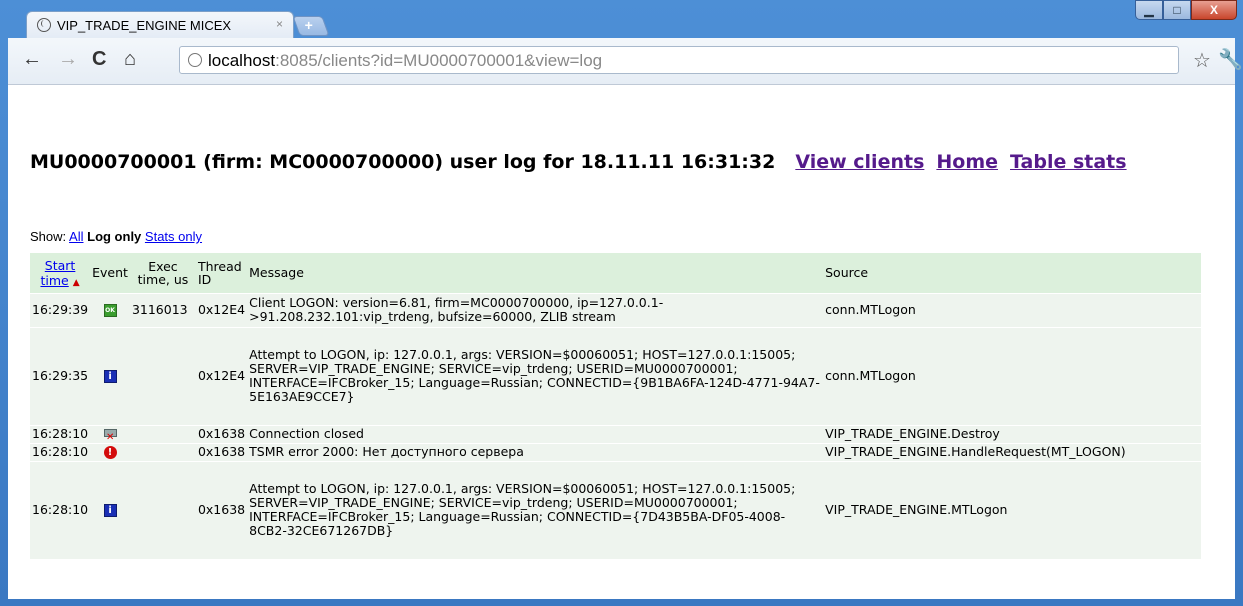 The width and height of the screenshot is (1243, 606). What do you see at coordinates (621, 19) in the screenshot?
I see `title-bar: VIP_TRADE_ENGINE MICEX × + ▁ □ X` at bounding box center [621, 19].